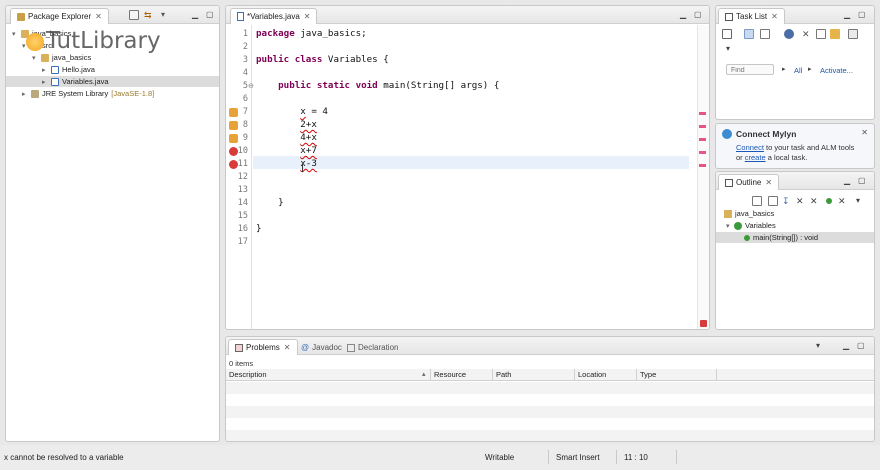 The width and height of the screenshot is (880, 470). I want to click on categorized-icon, so click(749, 34).